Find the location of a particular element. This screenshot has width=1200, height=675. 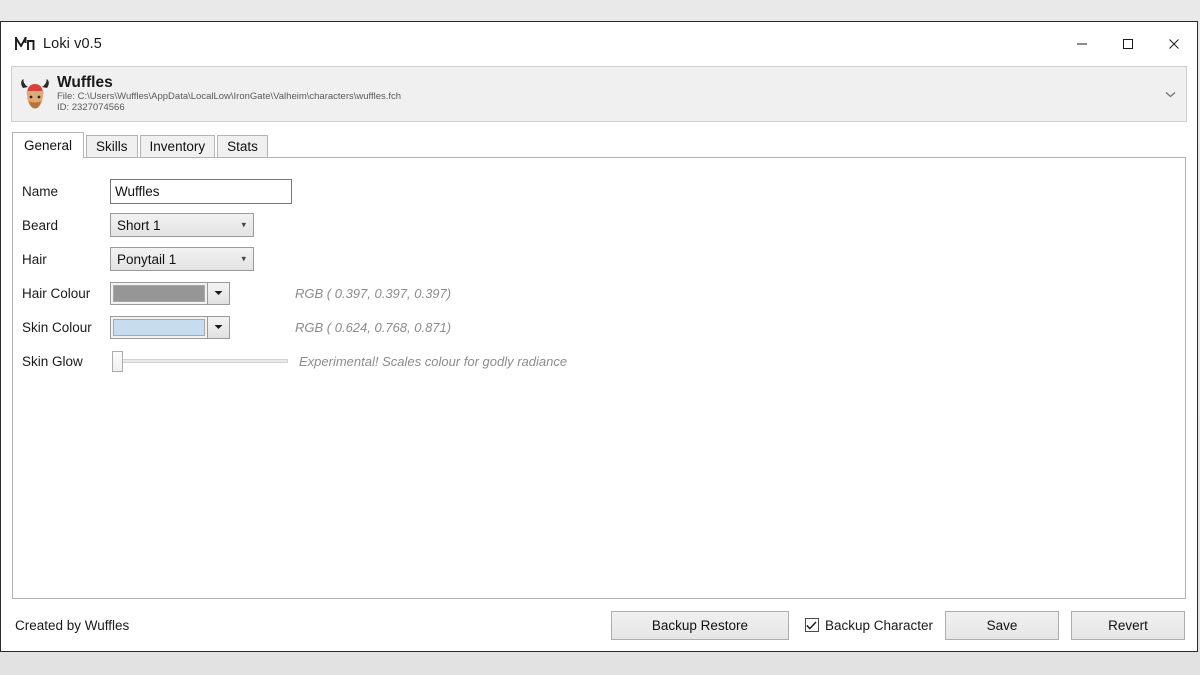

hair-colour-swatch is located at coordinates (159, 293).